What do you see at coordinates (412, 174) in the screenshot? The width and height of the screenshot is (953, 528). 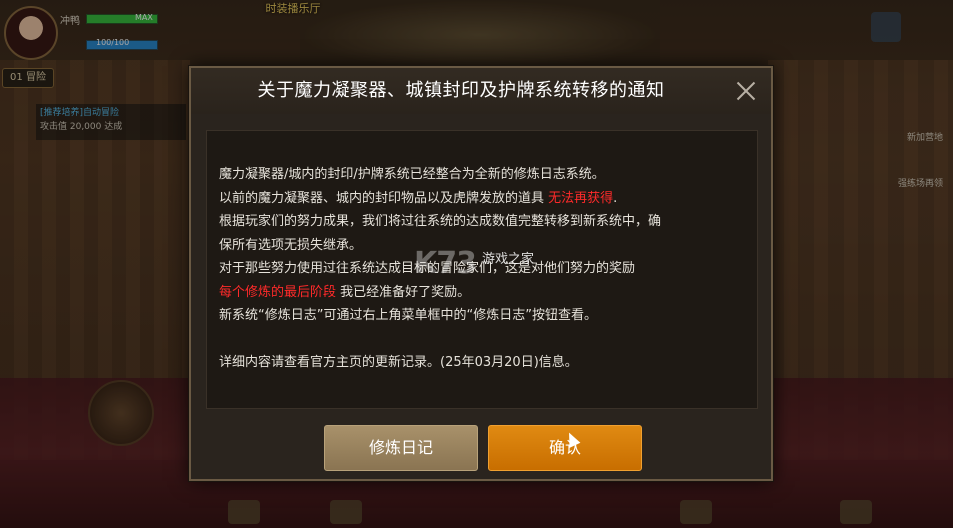 I see `notice-line: 魔力凝聚器/城内的封印/护牌系统已经整合为全新的修炼日志系统。` at bounding box center [412, 174].